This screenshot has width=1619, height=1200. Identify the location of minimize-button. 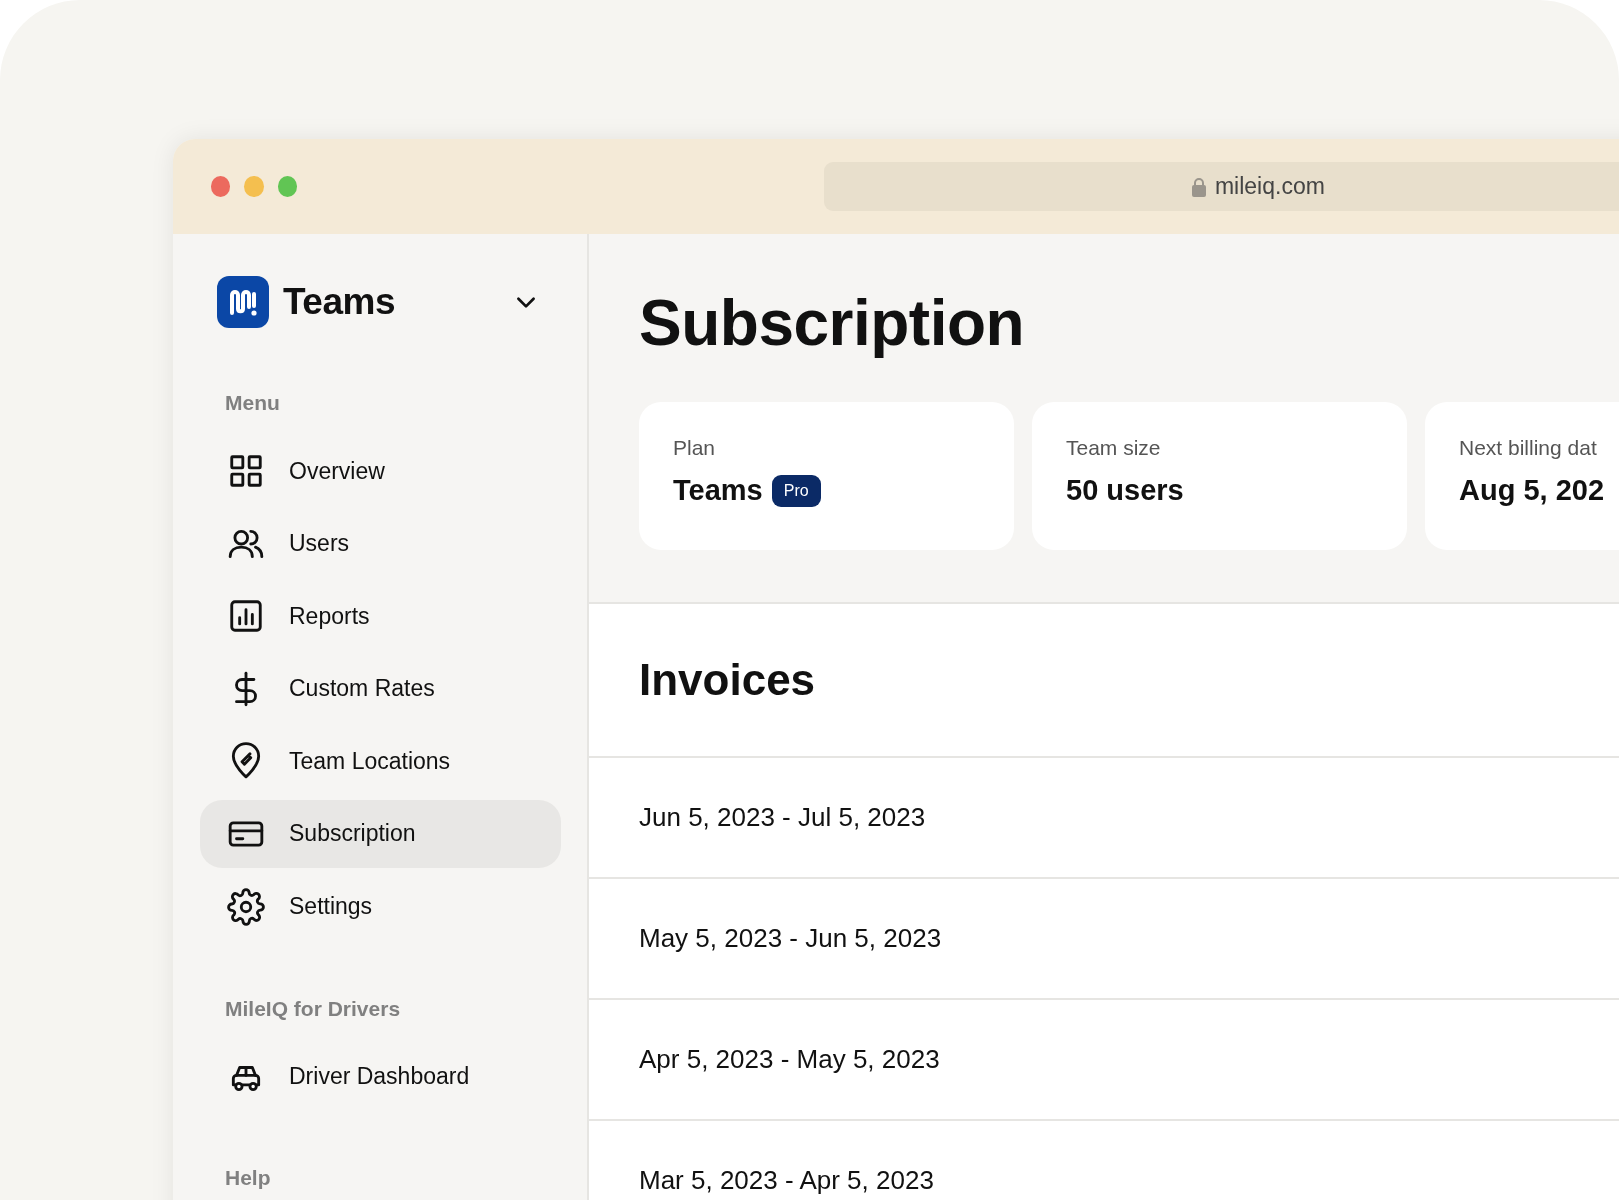
(254, 186).